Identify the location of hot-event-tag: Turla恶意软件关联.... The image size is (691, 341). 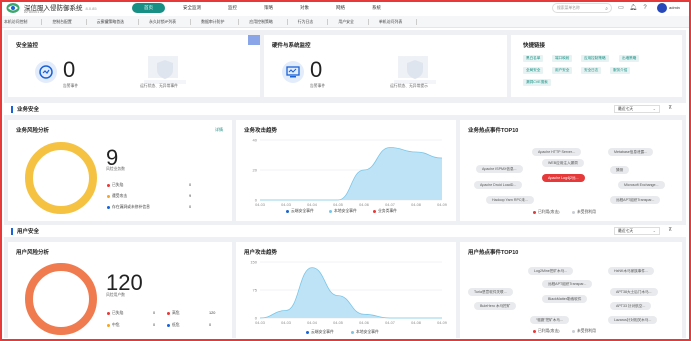
(490, 292).